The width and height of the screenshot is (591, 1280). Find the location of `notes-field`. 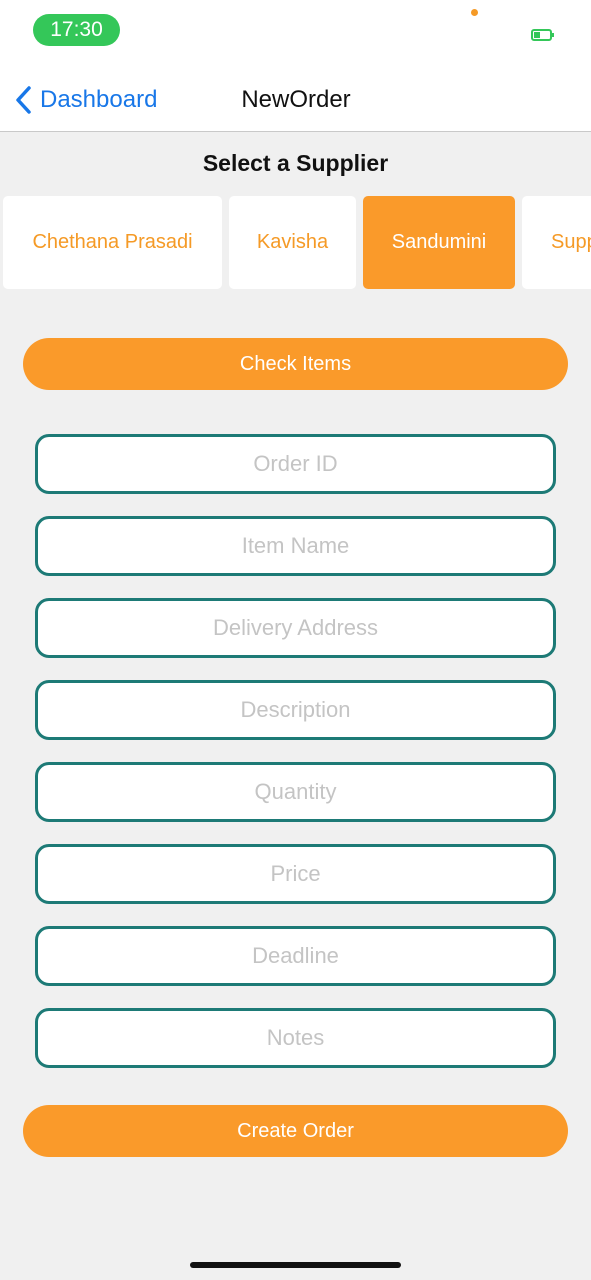

notes-field is located at coordinates (295, 1038).